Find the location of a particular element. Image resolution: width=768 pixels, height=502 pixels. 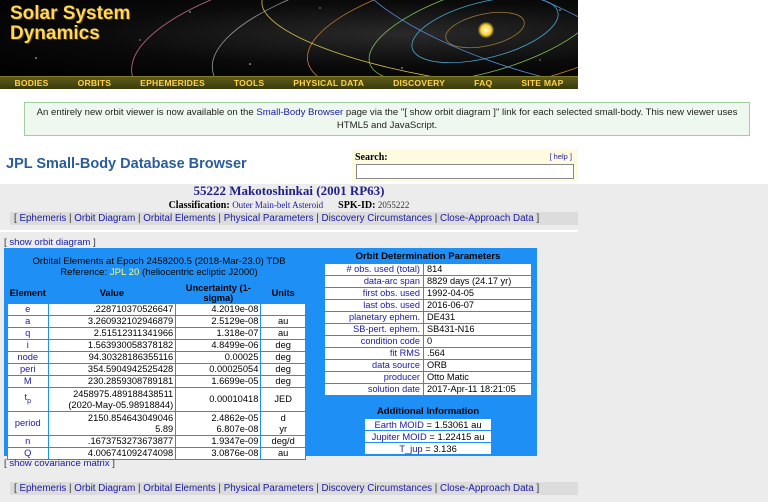

param-label: condition code is located at coordinates (374, 341).